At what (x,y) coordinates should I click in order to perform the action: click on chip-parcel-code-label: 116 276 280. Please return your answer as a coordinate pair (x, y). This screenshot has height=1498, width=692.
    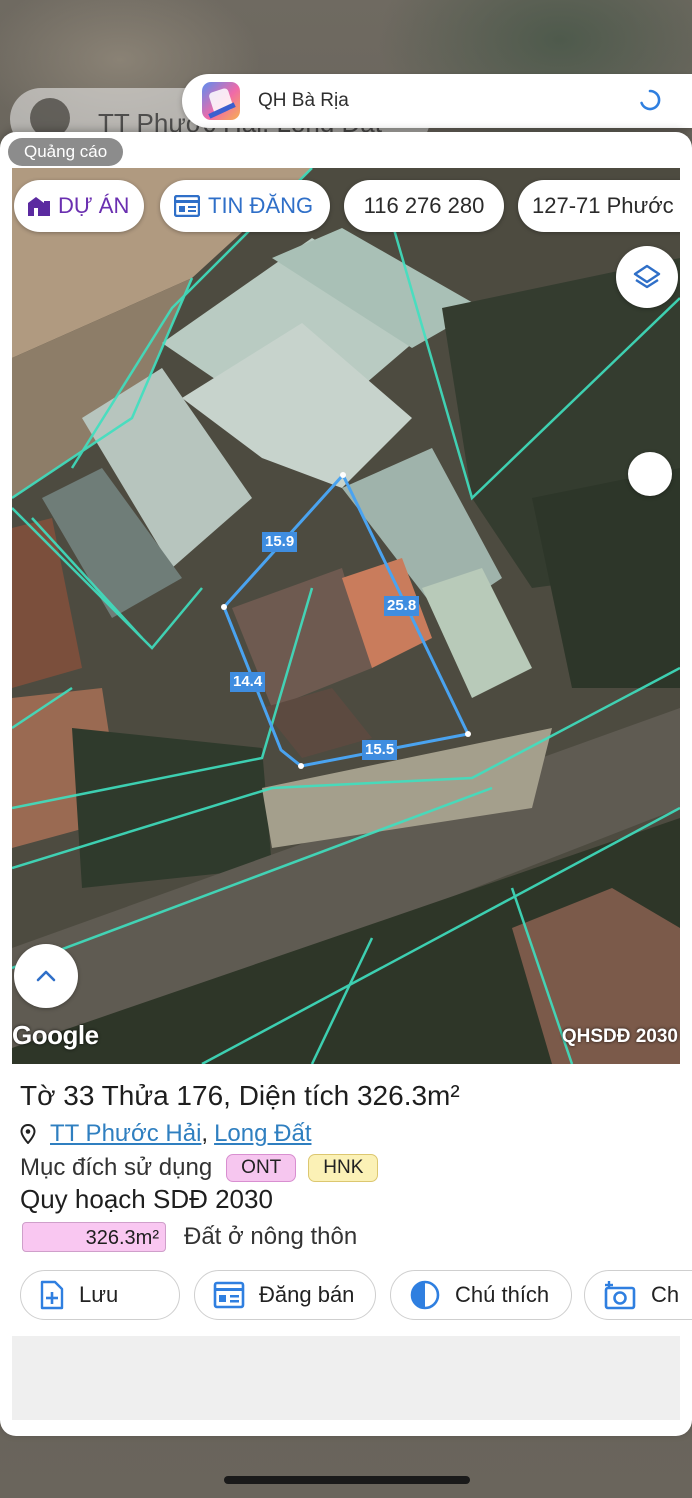
    Looking at the image, I should click on (424, 205).